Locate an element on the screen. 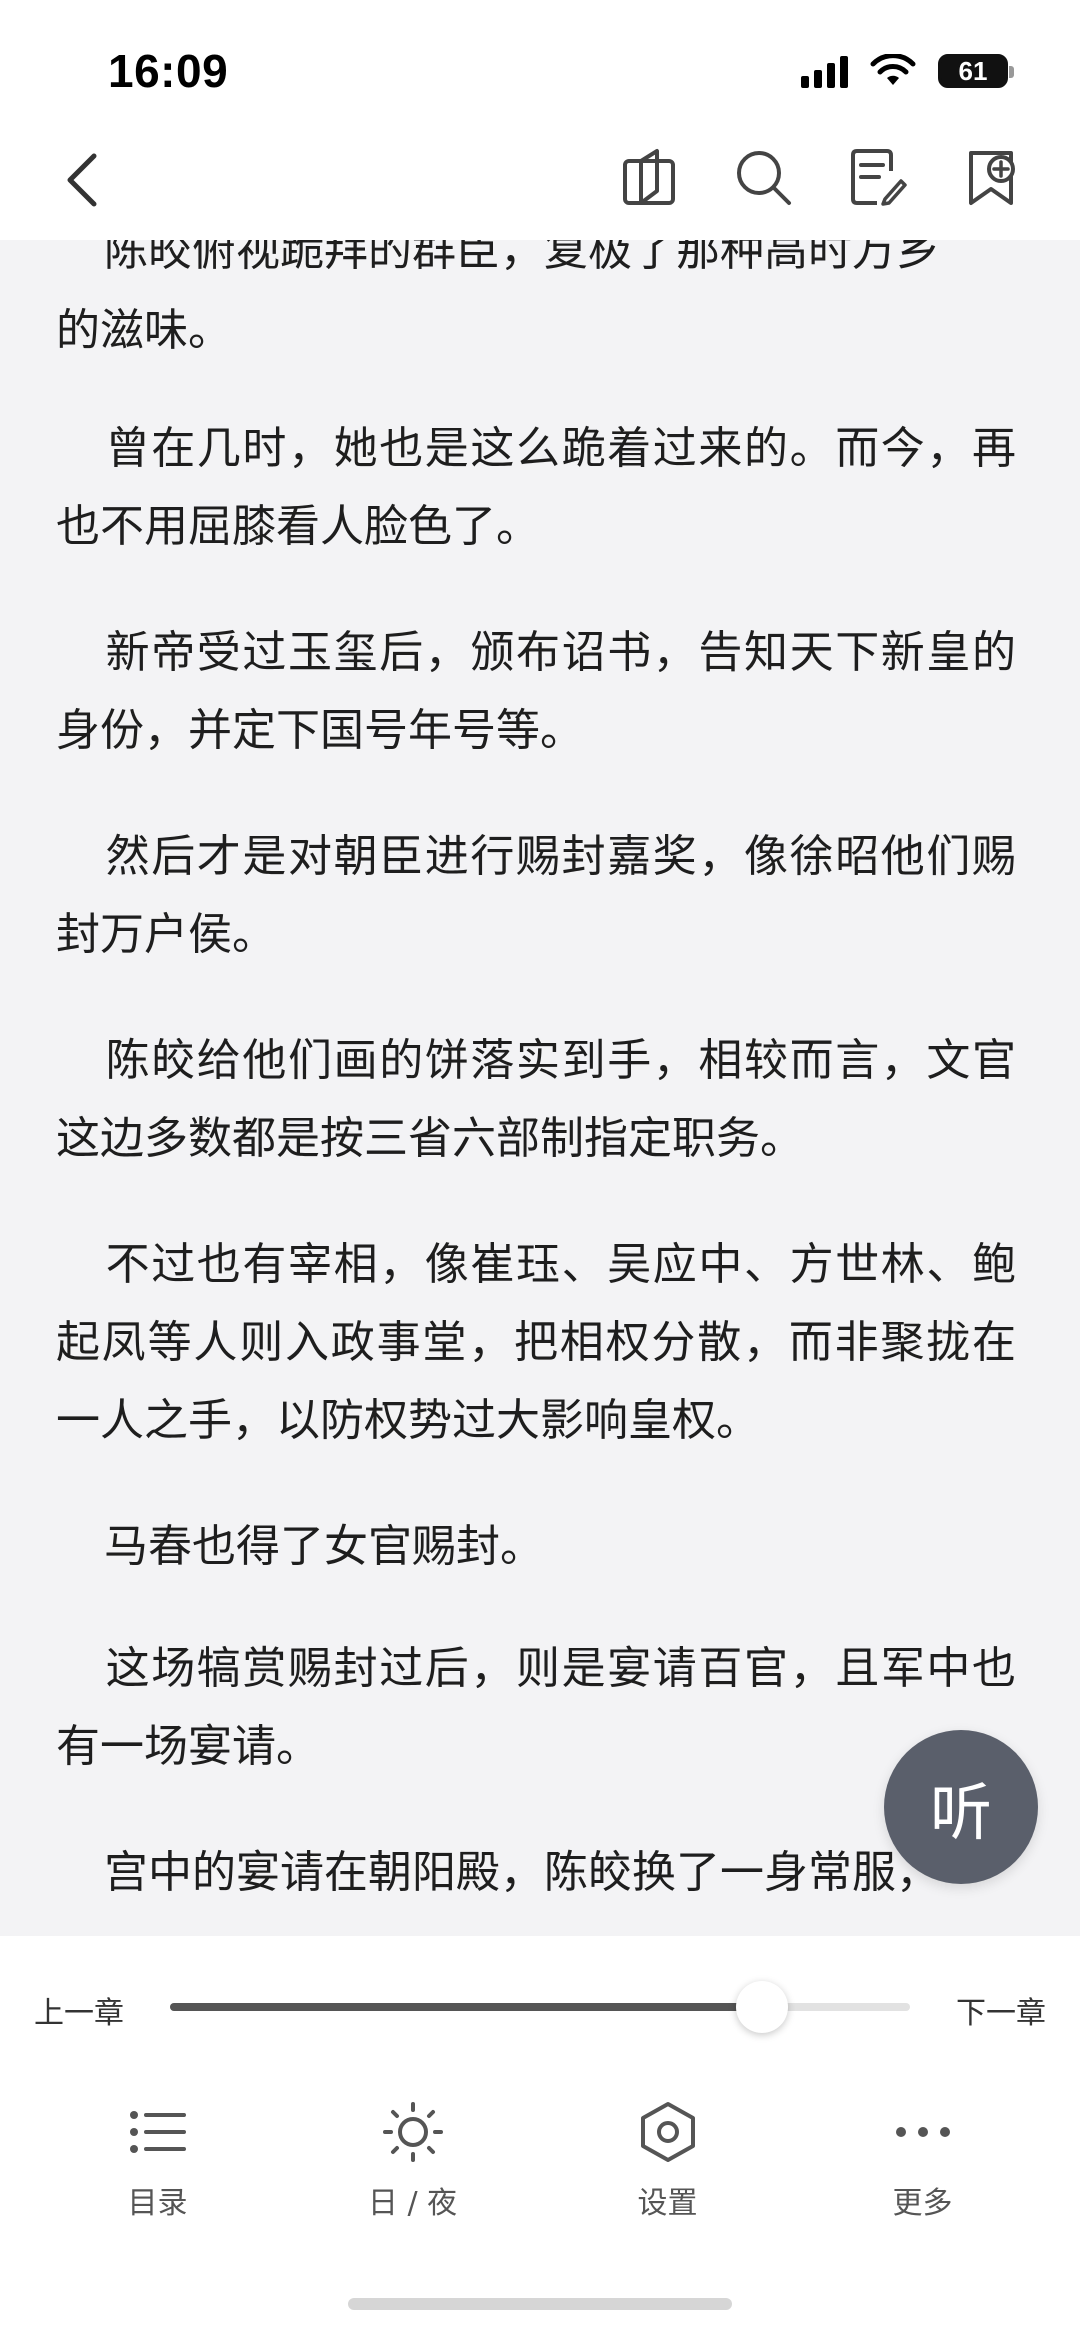 The height and width of the screenshot is (2337, 1080). more-icon is located at coordinates (922, 2132).